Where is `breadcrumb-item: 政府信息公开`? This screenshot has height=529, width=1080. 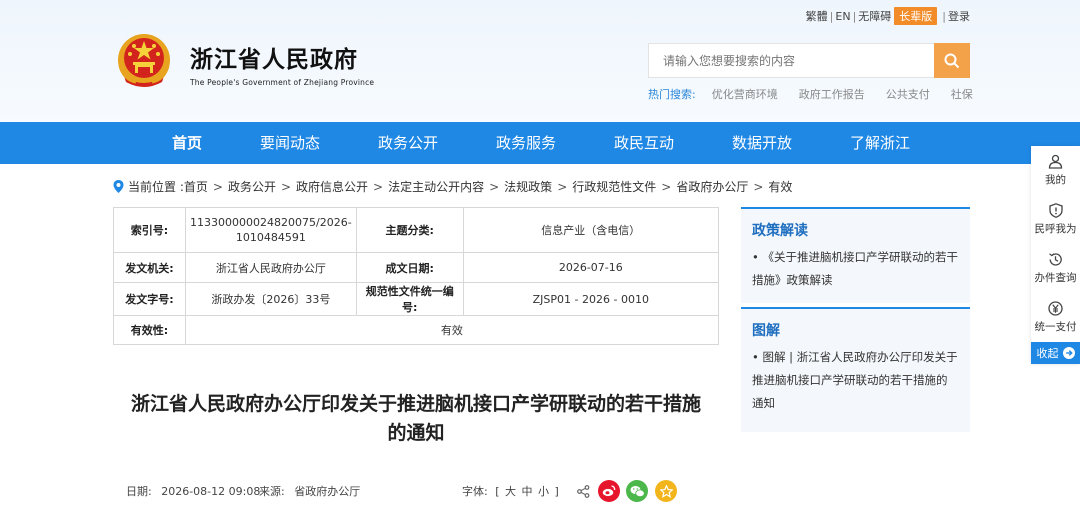
breadcrumb-item: 政府信息公开 is located at coordinates (332, 186).